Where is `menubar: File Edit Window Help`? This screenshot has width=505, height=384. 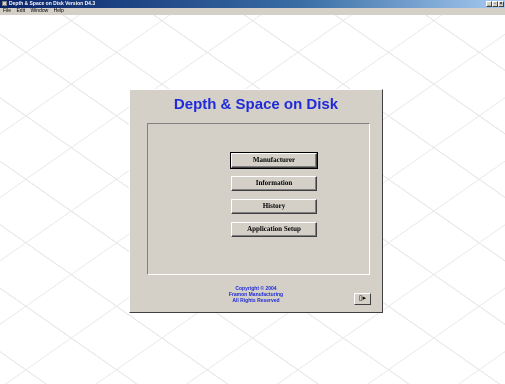
menubar: File Edit Window Help is located at coordinates (252, 11).